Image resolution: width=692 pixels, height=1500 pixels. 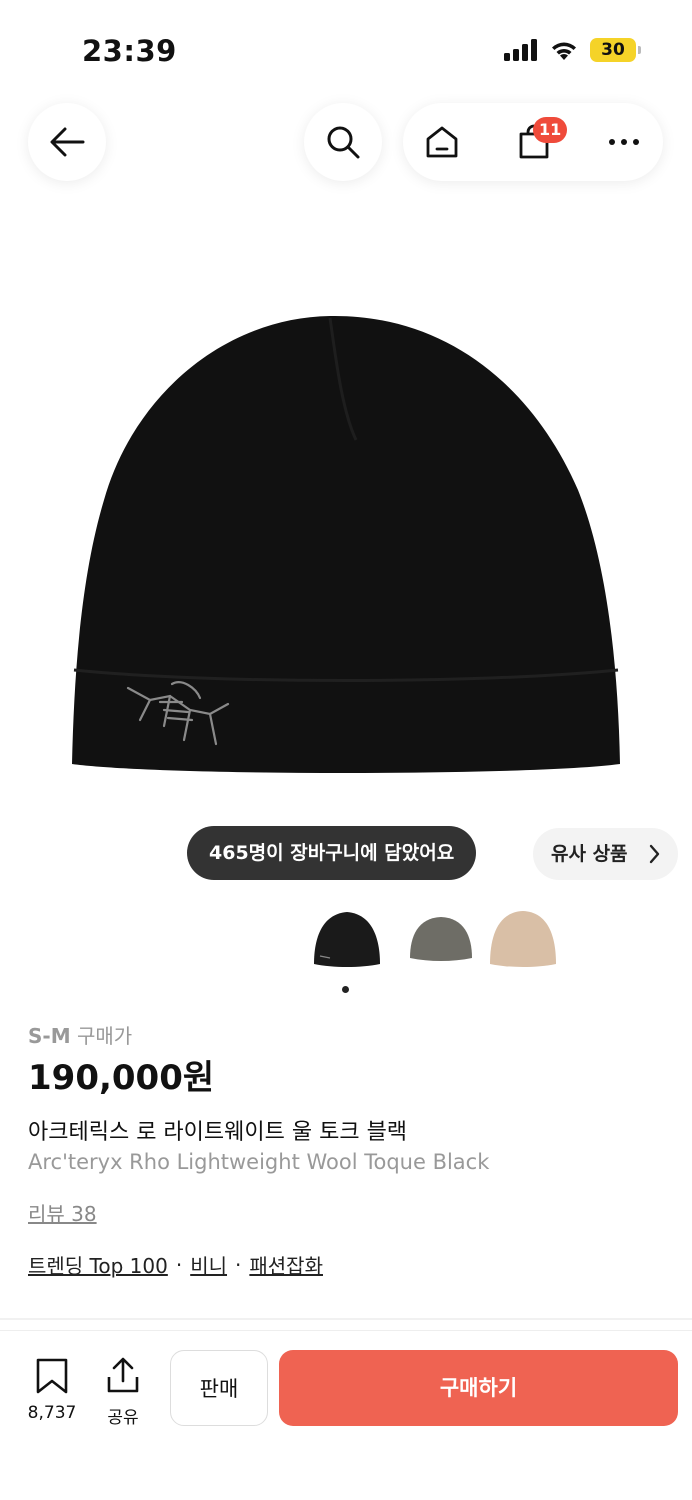 I want to click on bookmark-icon, so click(x=52, y=1376).